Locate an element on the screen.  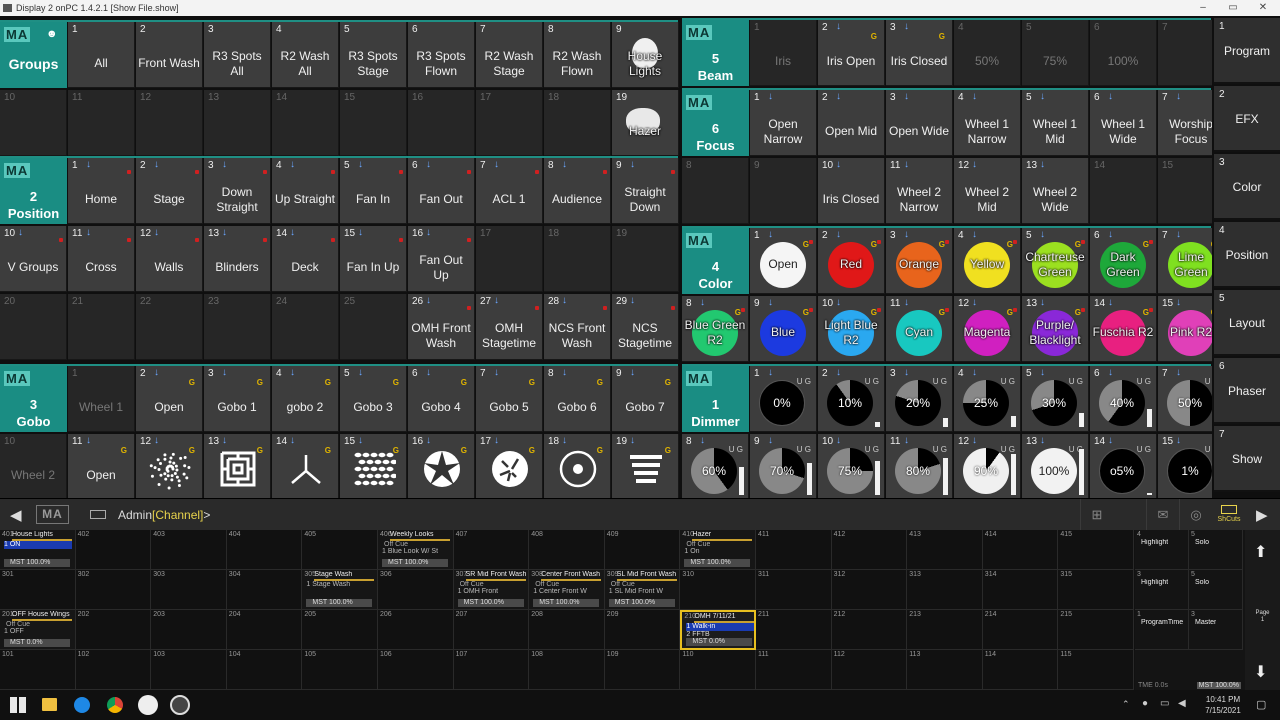
pool-button: 13 is located at coordinates (237, 123).